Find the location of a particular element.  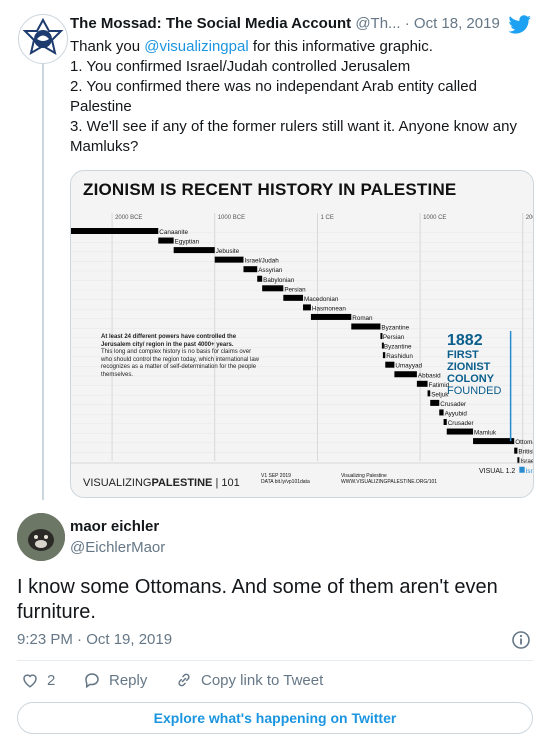

bar-label: Ayyubid is located at coordinates (456, 413).